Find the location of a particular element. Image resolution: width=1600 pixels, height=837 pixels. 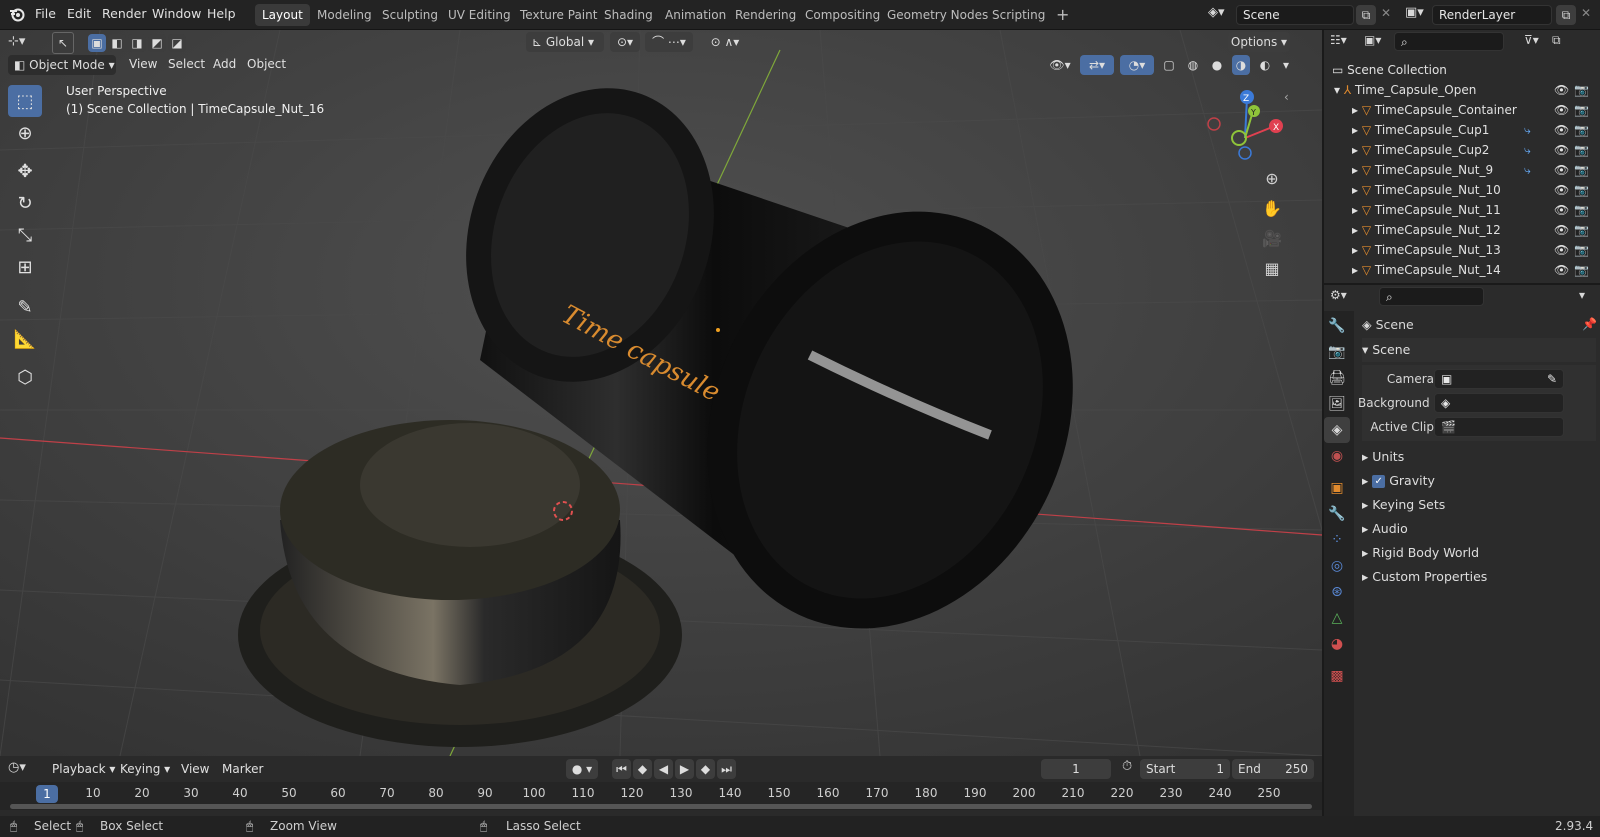

tab-shading: Shading is located at coordinates (628, 15).